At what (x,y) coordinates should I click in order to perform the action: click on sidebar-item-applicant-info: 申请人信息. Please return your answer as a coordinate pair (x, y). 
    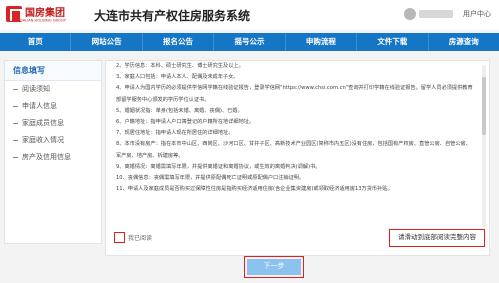
    Looking at the image, I should click on (53, 106).